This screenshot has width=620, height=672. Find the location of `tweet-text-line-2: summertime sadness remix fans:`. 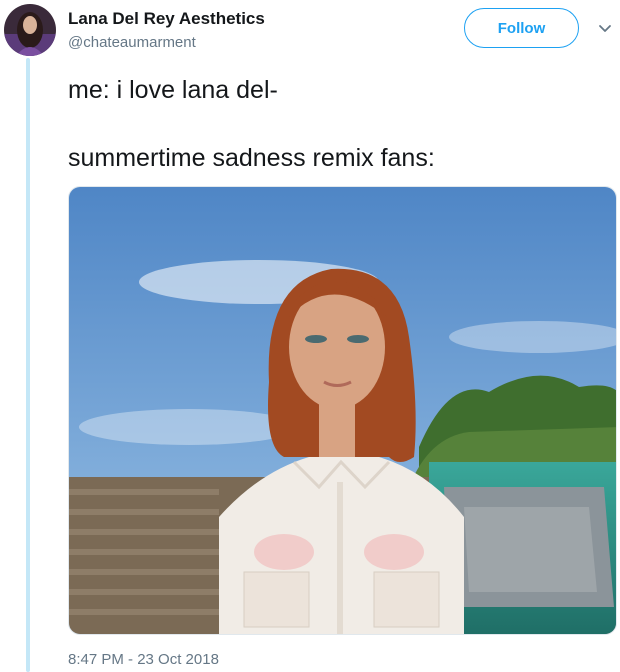

tweet-text-line-2: summertime sadness remix fans: is located at coordinates (251, 158).